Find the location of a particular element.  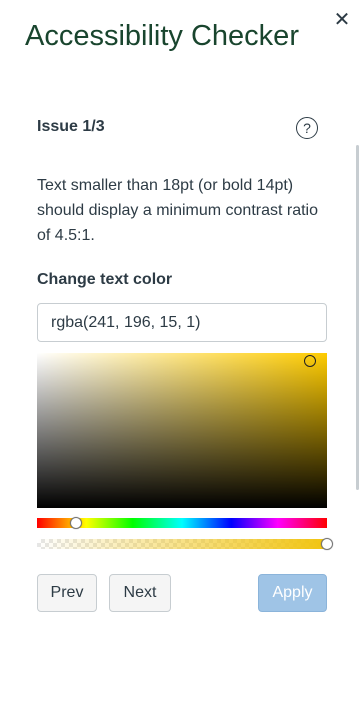

saturation-picker-handle is located at coordinates (309, 360).